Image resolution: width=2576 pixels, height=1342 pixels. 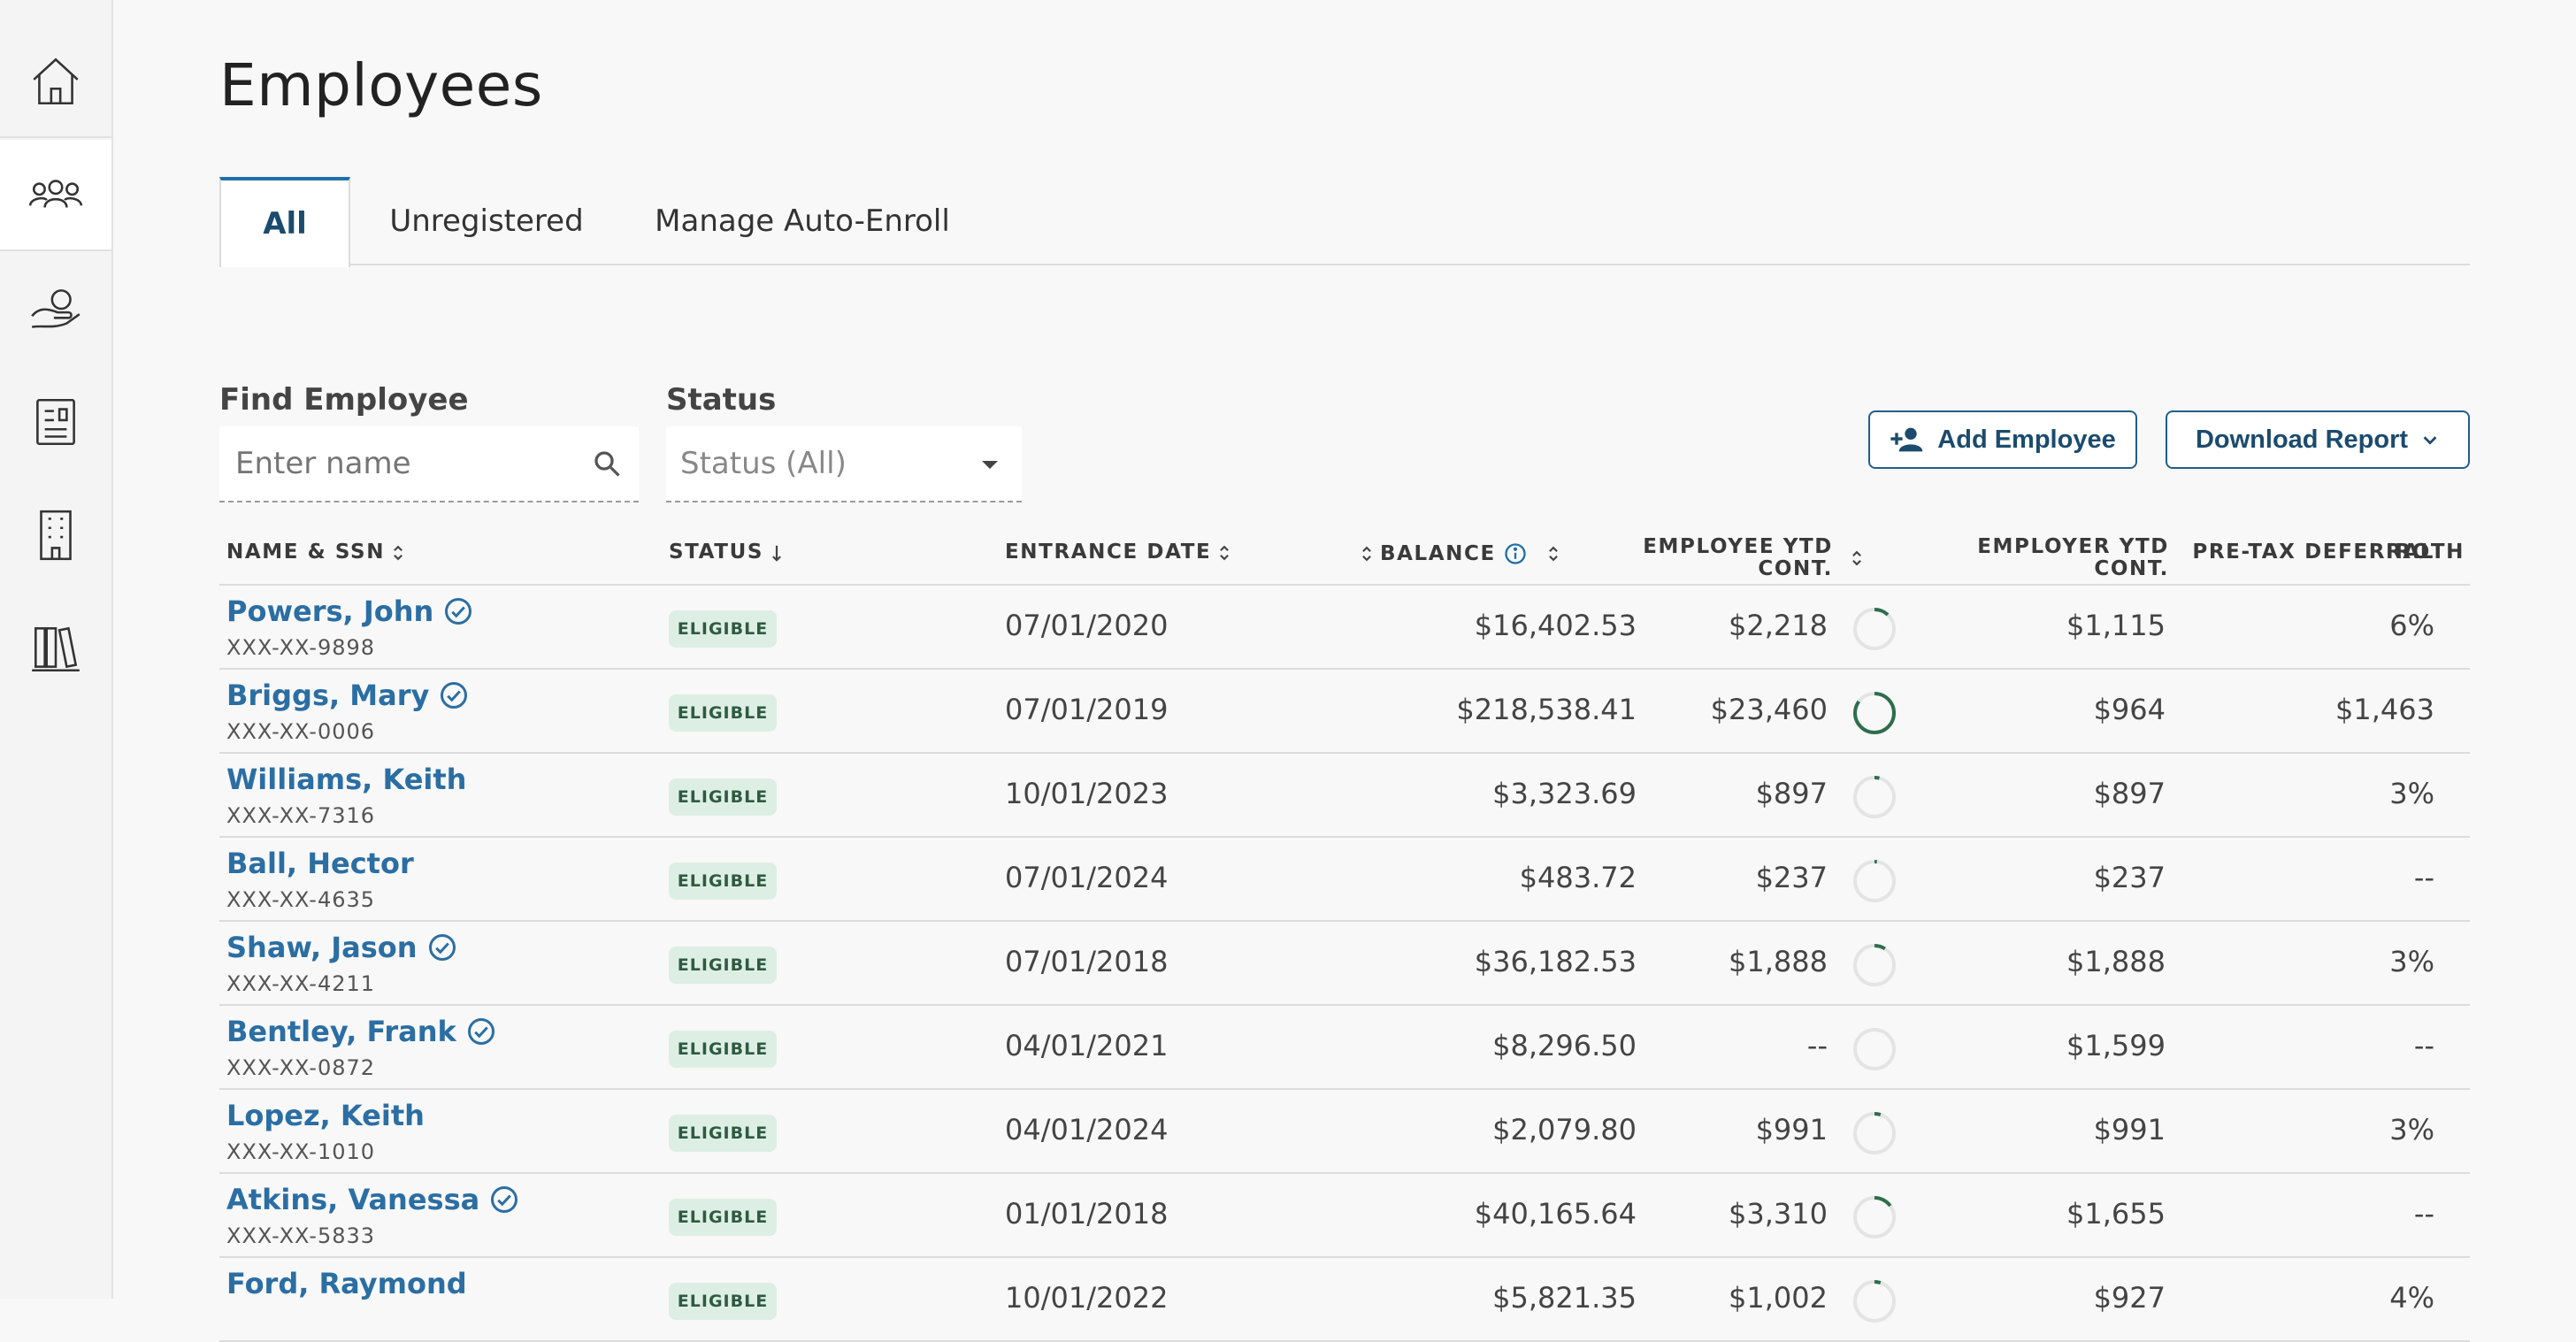 I want to click on hand-coin-icon, so click(x=55, y=308).